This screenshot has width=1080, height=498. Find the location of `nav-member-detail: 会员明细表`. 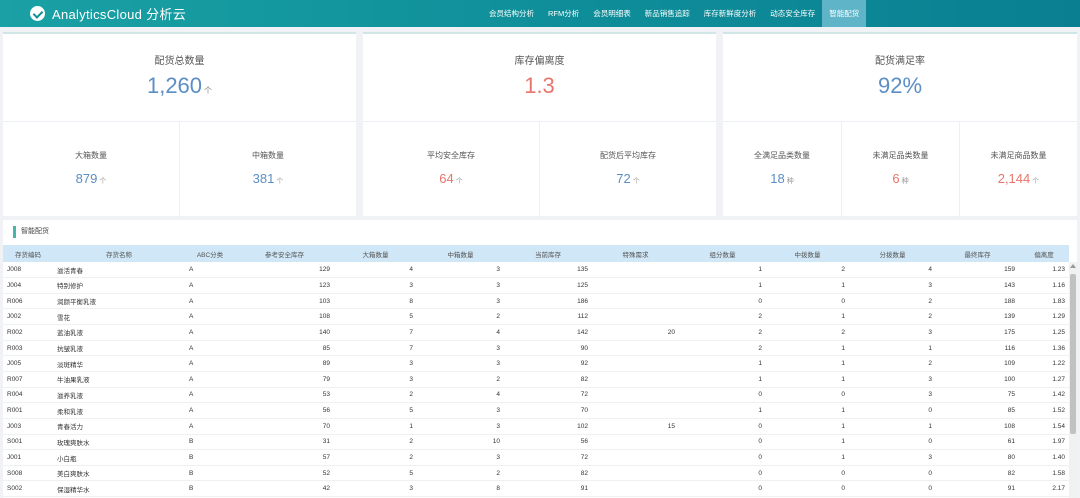

nav-member-detail: 会员明细表 is located at coordinates (612, 13).